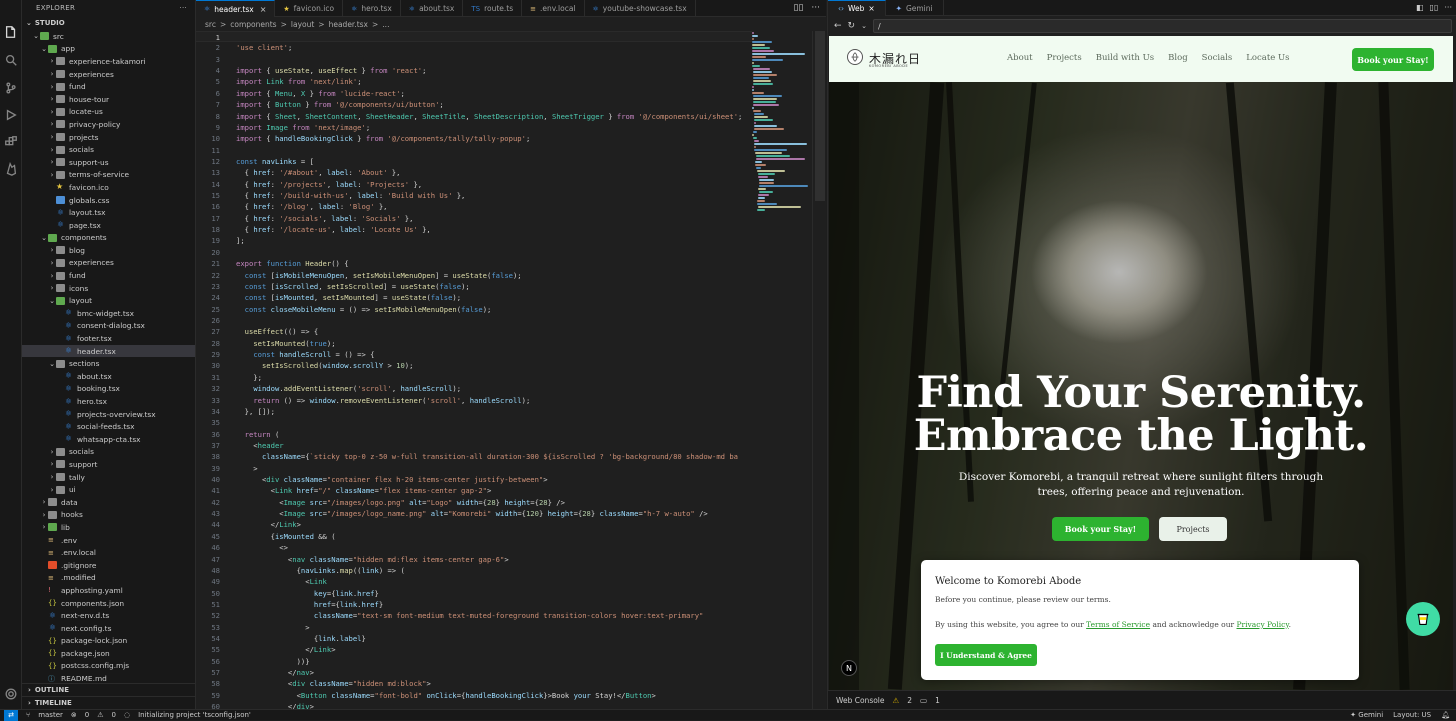 This screenshot has height=721, width=1456. I want to click on tree-folder: › support, so click(108, 464).